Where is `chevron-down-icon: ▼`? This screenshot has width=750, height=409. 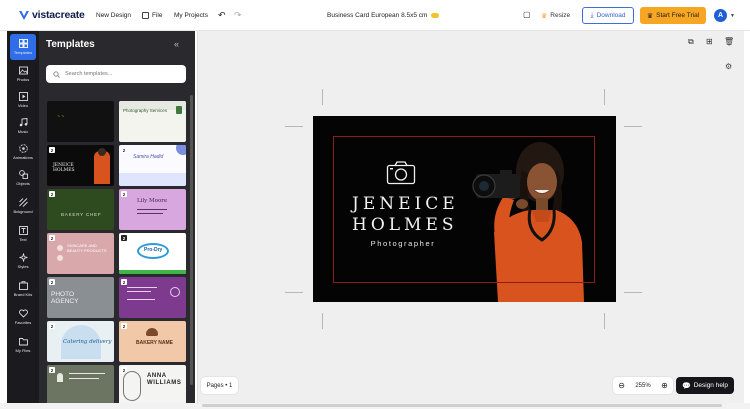
chevron-down-icon: ▼ is located at coordinates (732, 16).